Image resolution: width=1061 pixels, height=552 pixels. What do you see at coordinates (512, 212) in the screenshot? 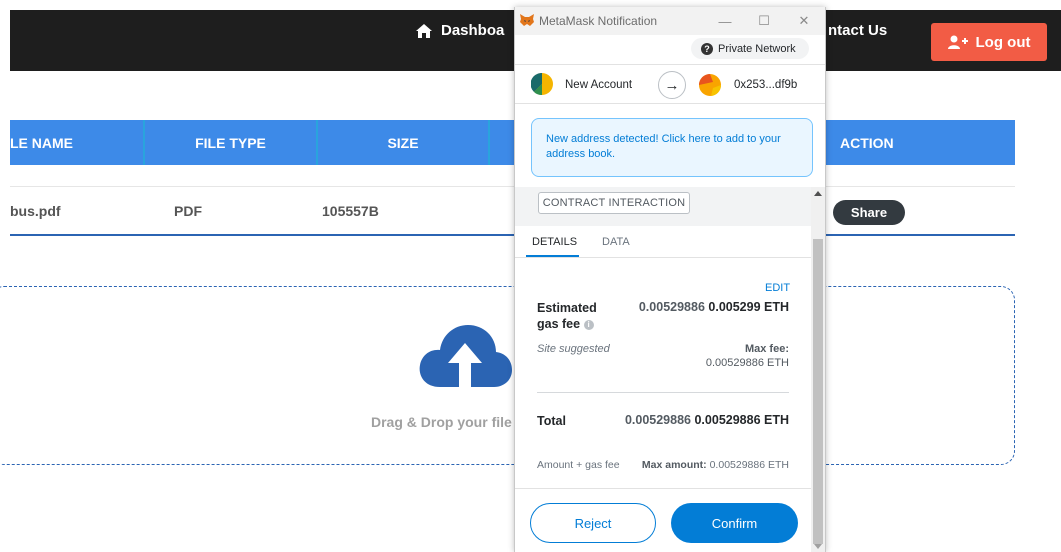
I see `table-row: bus.pdf PDF 105557B Share` at bounding box center [512, 212].